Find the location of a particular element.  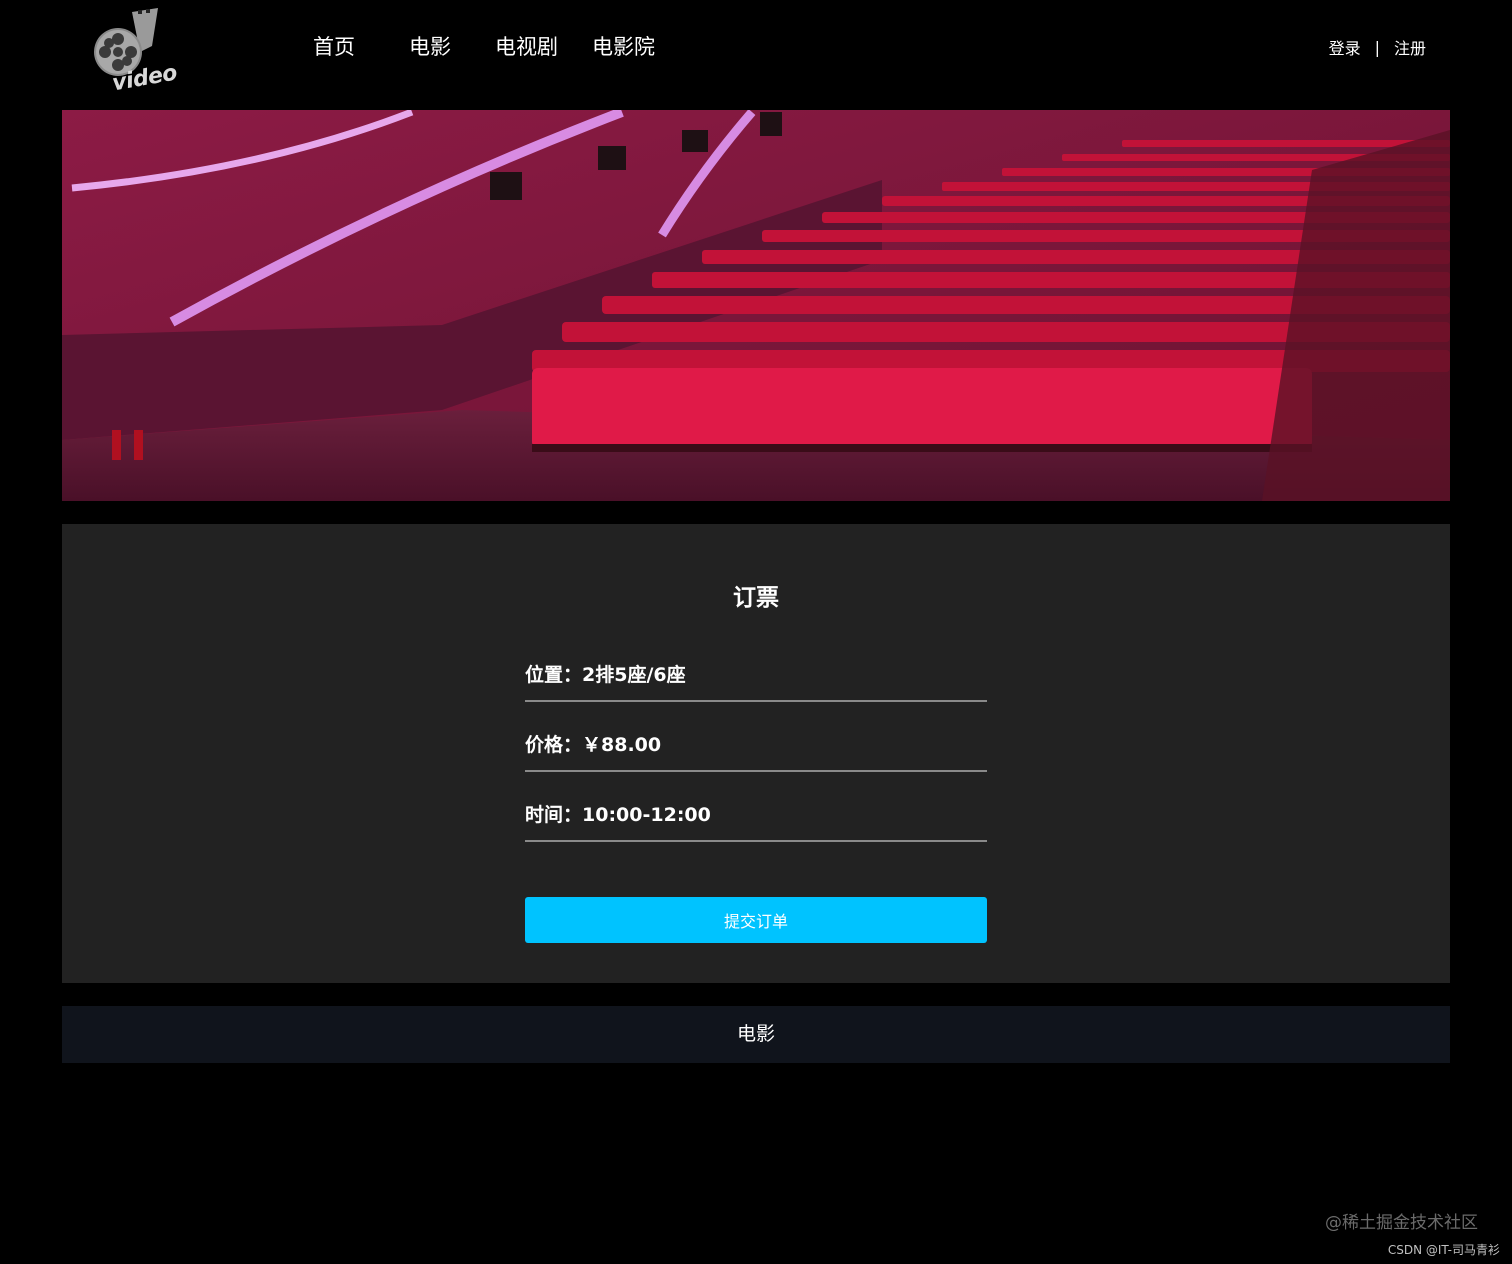

site-logo: video is located at coordinates (133, 52).